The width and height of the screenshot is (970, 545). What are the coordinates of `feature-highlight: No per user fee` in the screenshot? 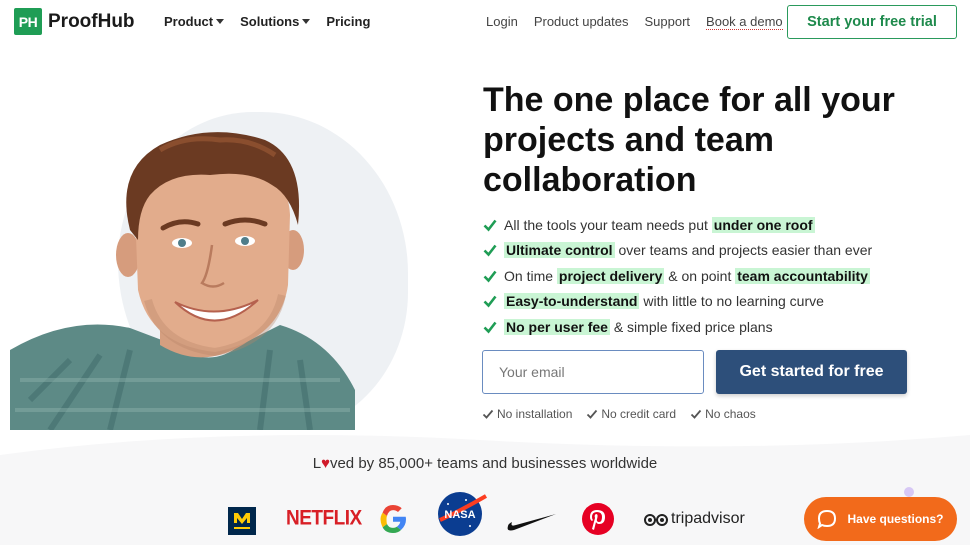 It's located at (557, 326).